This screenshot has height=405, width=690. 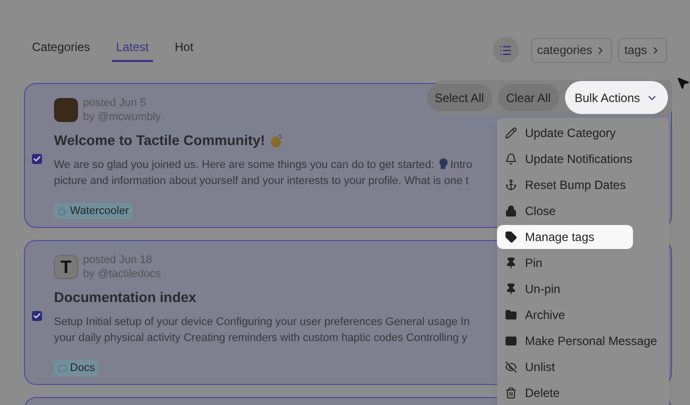 What do you see at coordinates (61, 50) in the screenshot?
I see `tab: Categories` at bounding box center [61, 50].